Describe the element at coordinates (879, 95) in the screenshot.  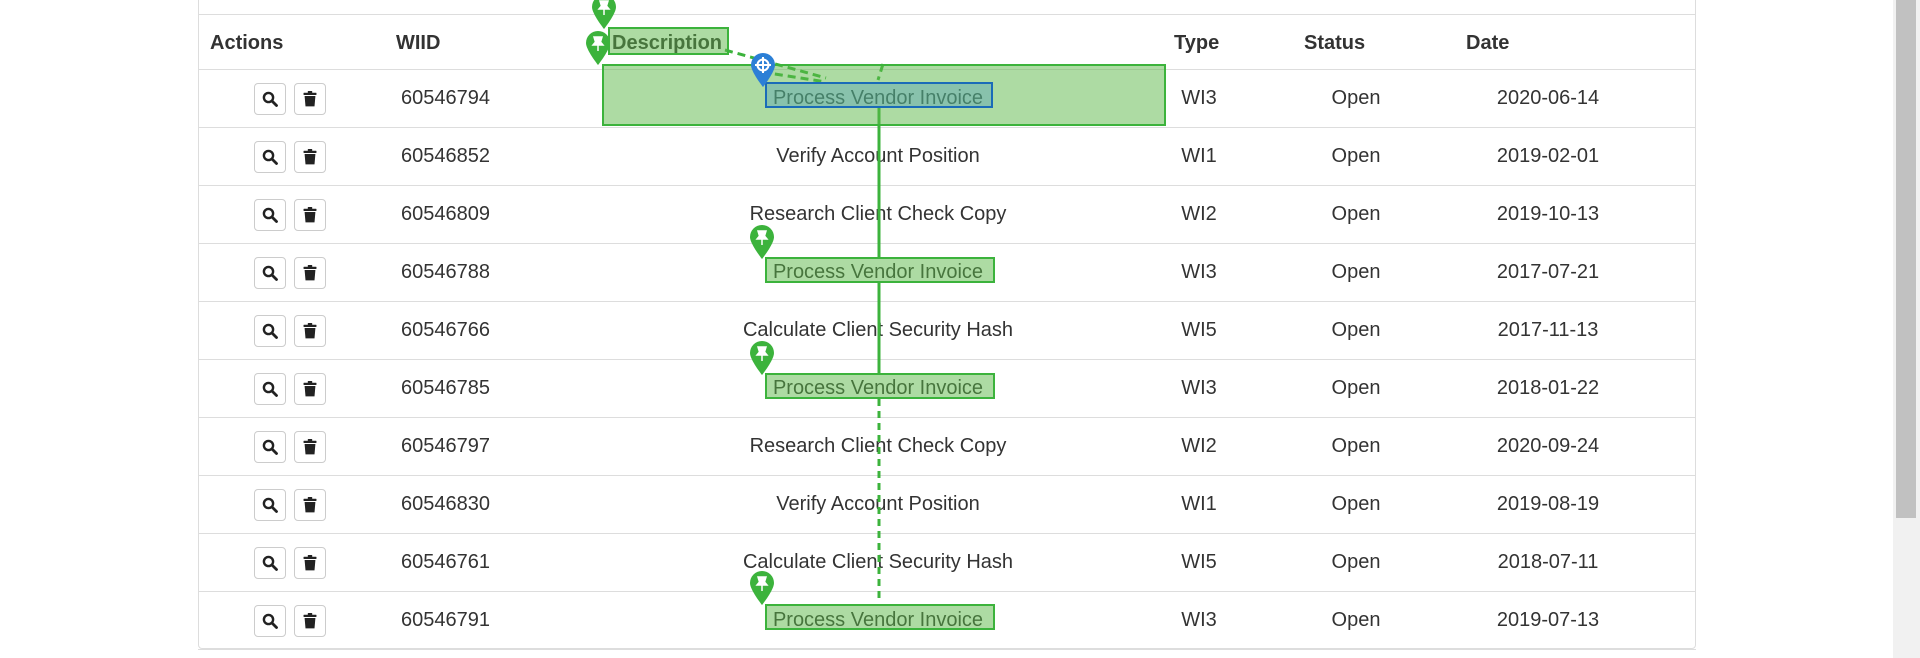
I see `selected-description-highlight` at that location.